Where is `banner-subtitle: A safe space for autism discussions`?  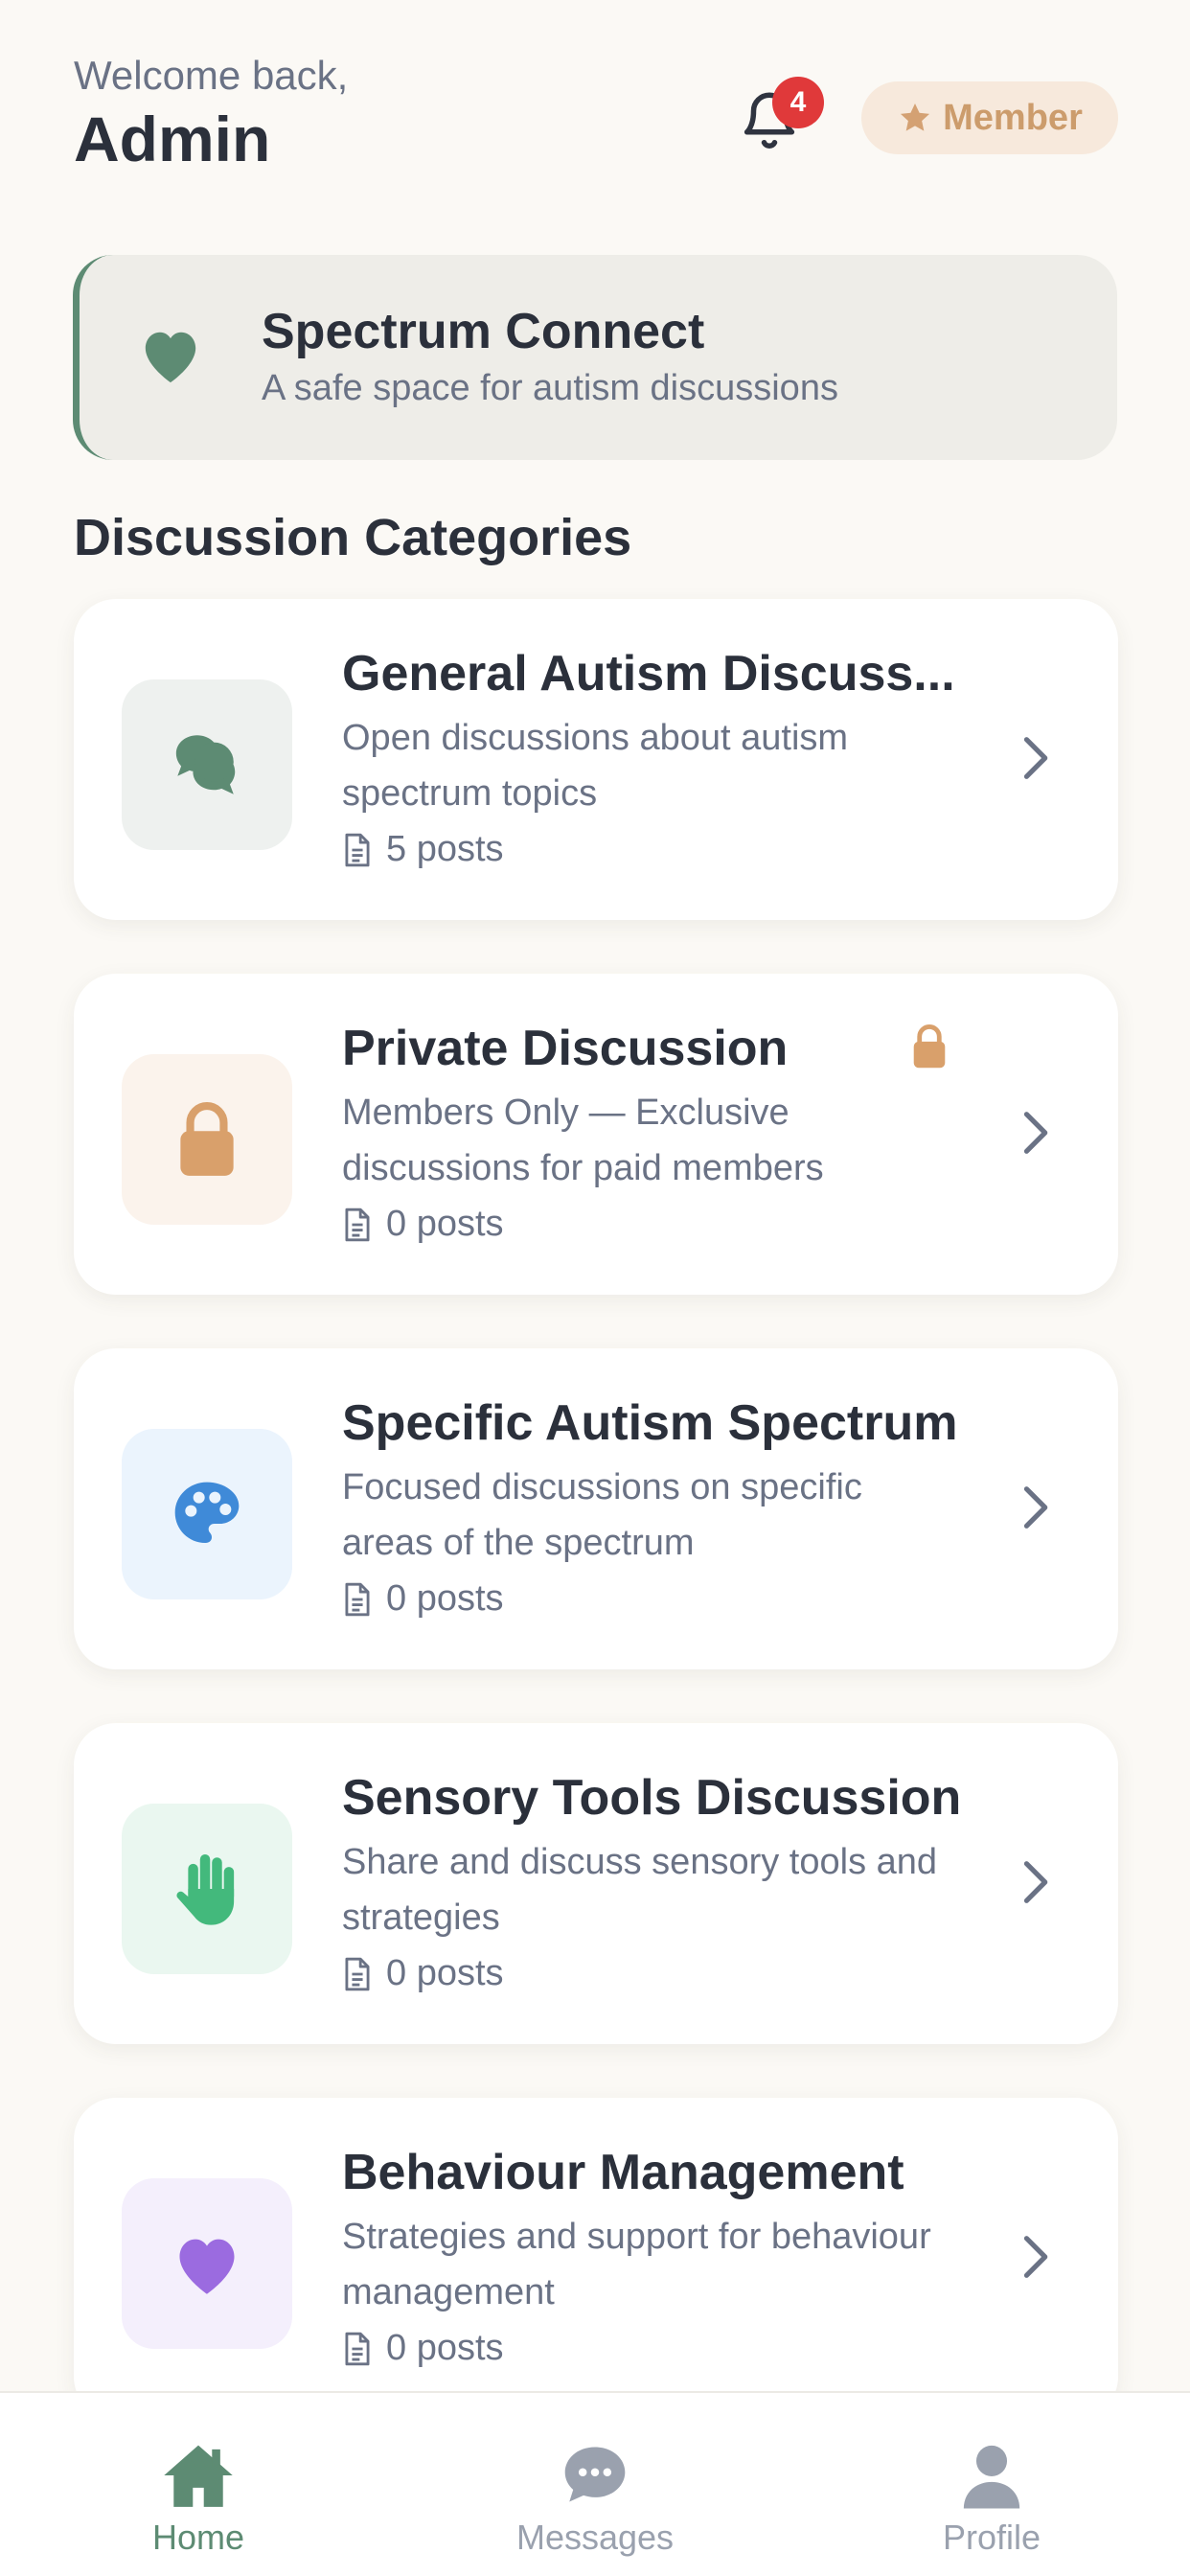
banner-subtitle: A safe space for autism discussions is located at coordinates (550, 388).